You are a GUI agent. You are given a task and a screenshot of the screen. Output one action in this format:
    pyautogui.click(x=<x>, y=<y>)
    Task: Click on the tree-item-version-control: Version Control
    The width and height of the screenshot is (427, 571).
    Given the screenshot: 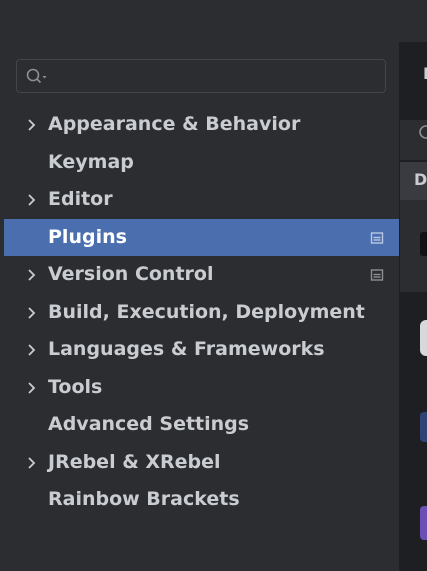 What is the action you would take?
    pyautogui.click(x=201, y=275)
    